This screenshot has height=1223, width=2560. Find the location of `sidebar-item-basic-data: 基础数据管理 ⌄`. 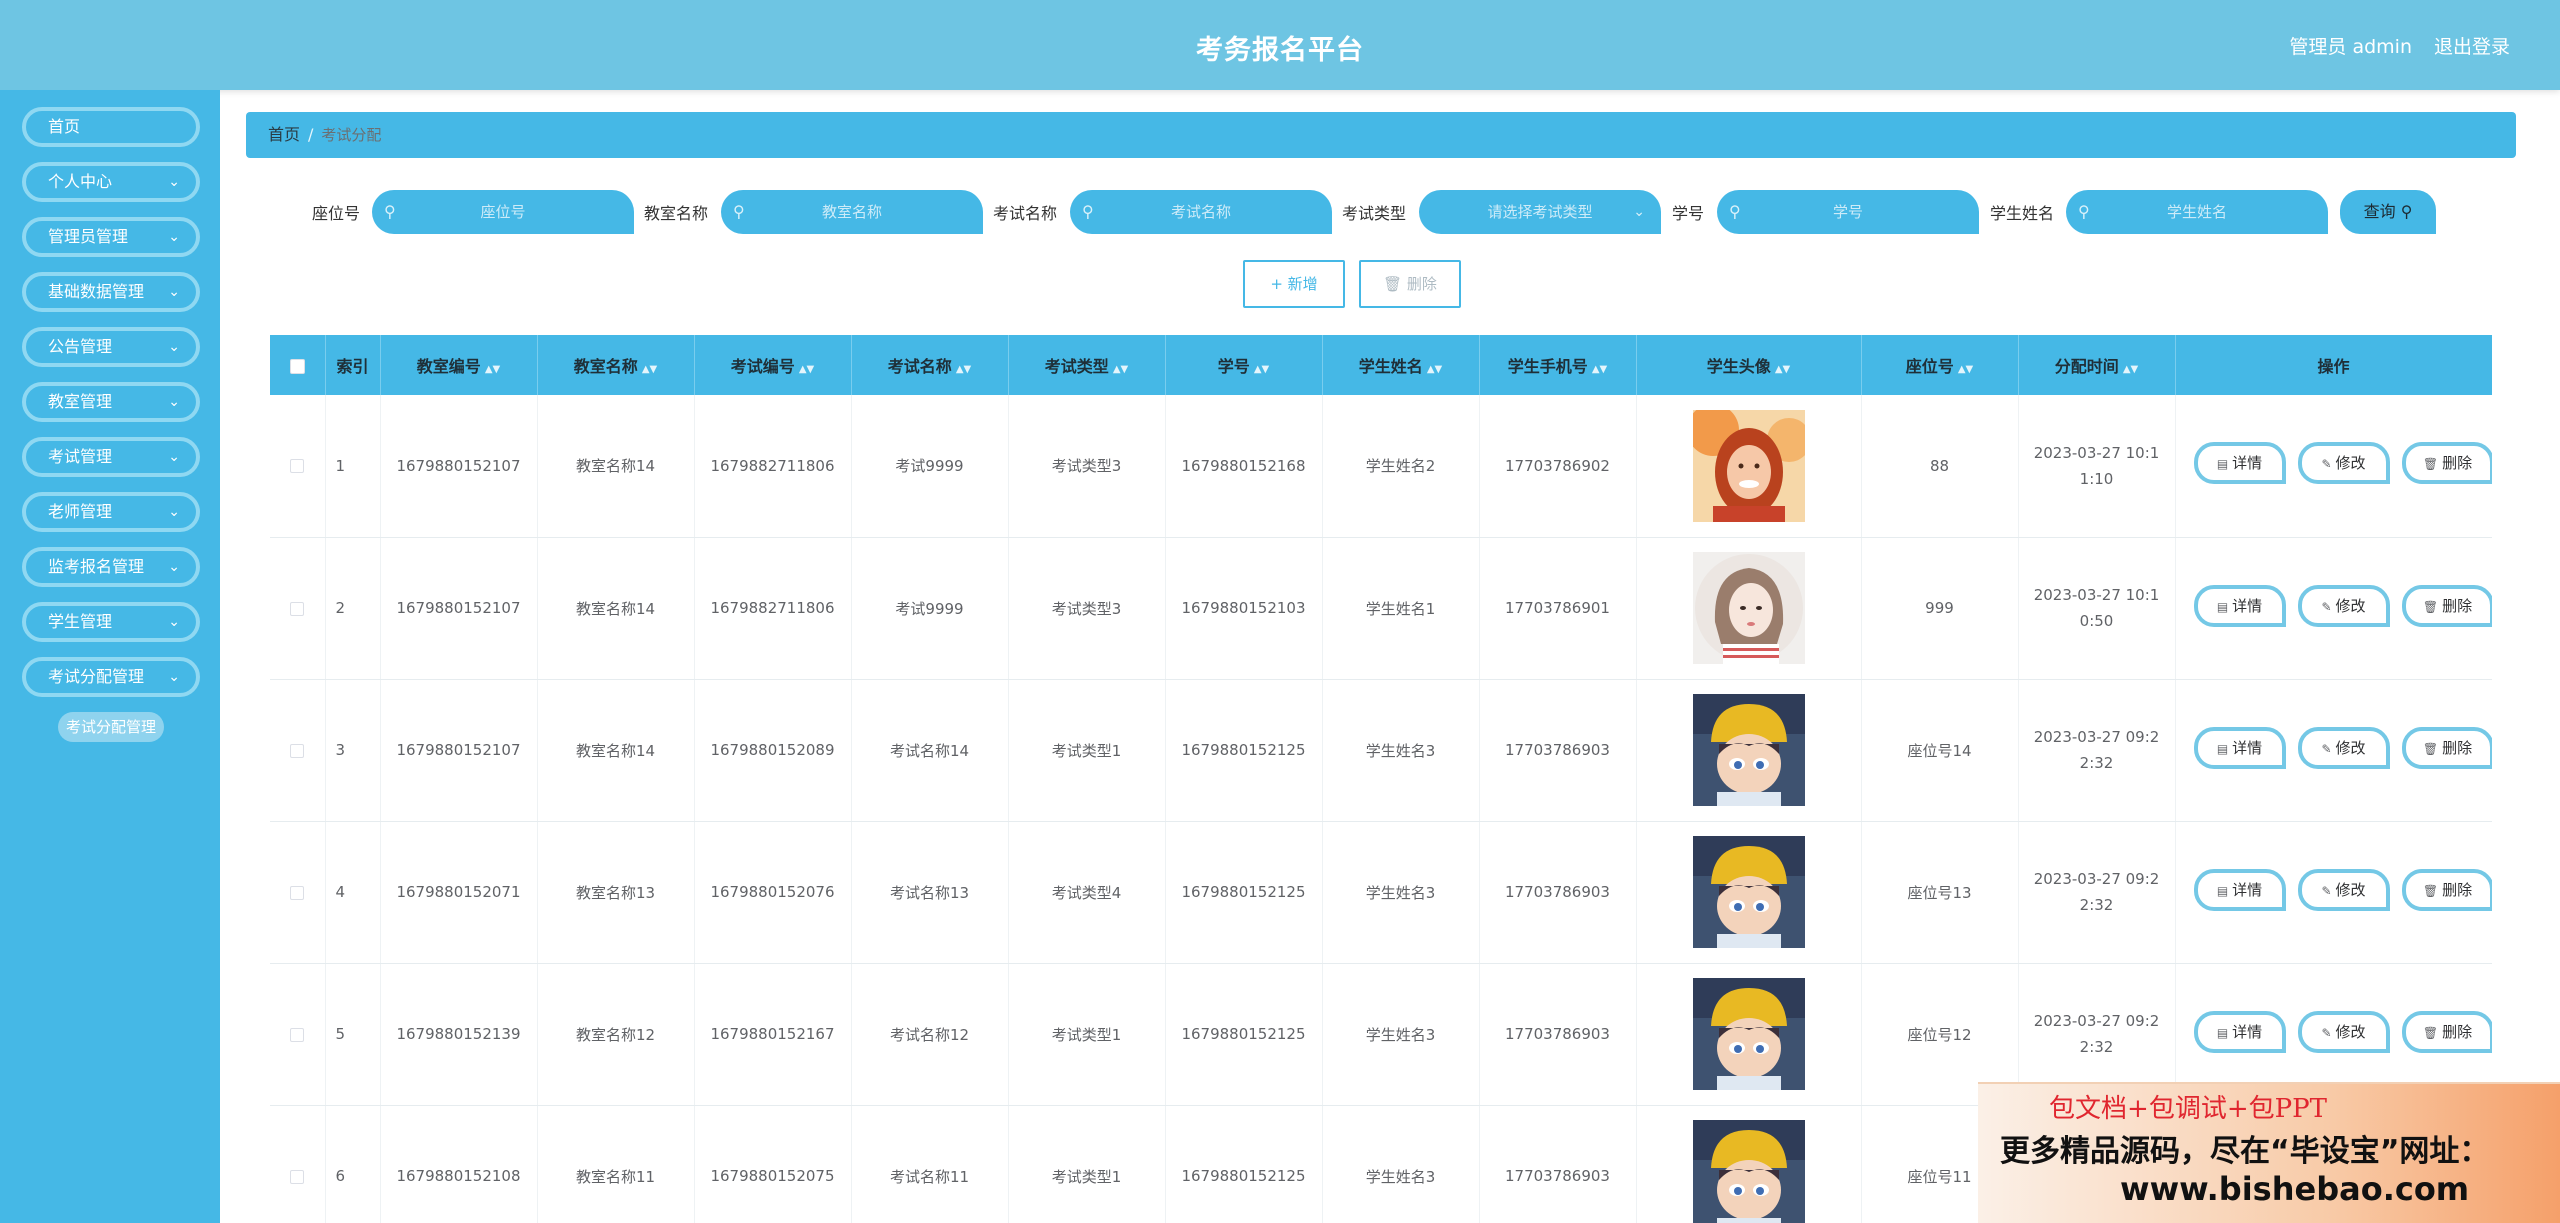

sidebar-item-basic-data: 基础数据管理 ⌄ is located at coordinates (111, 292).